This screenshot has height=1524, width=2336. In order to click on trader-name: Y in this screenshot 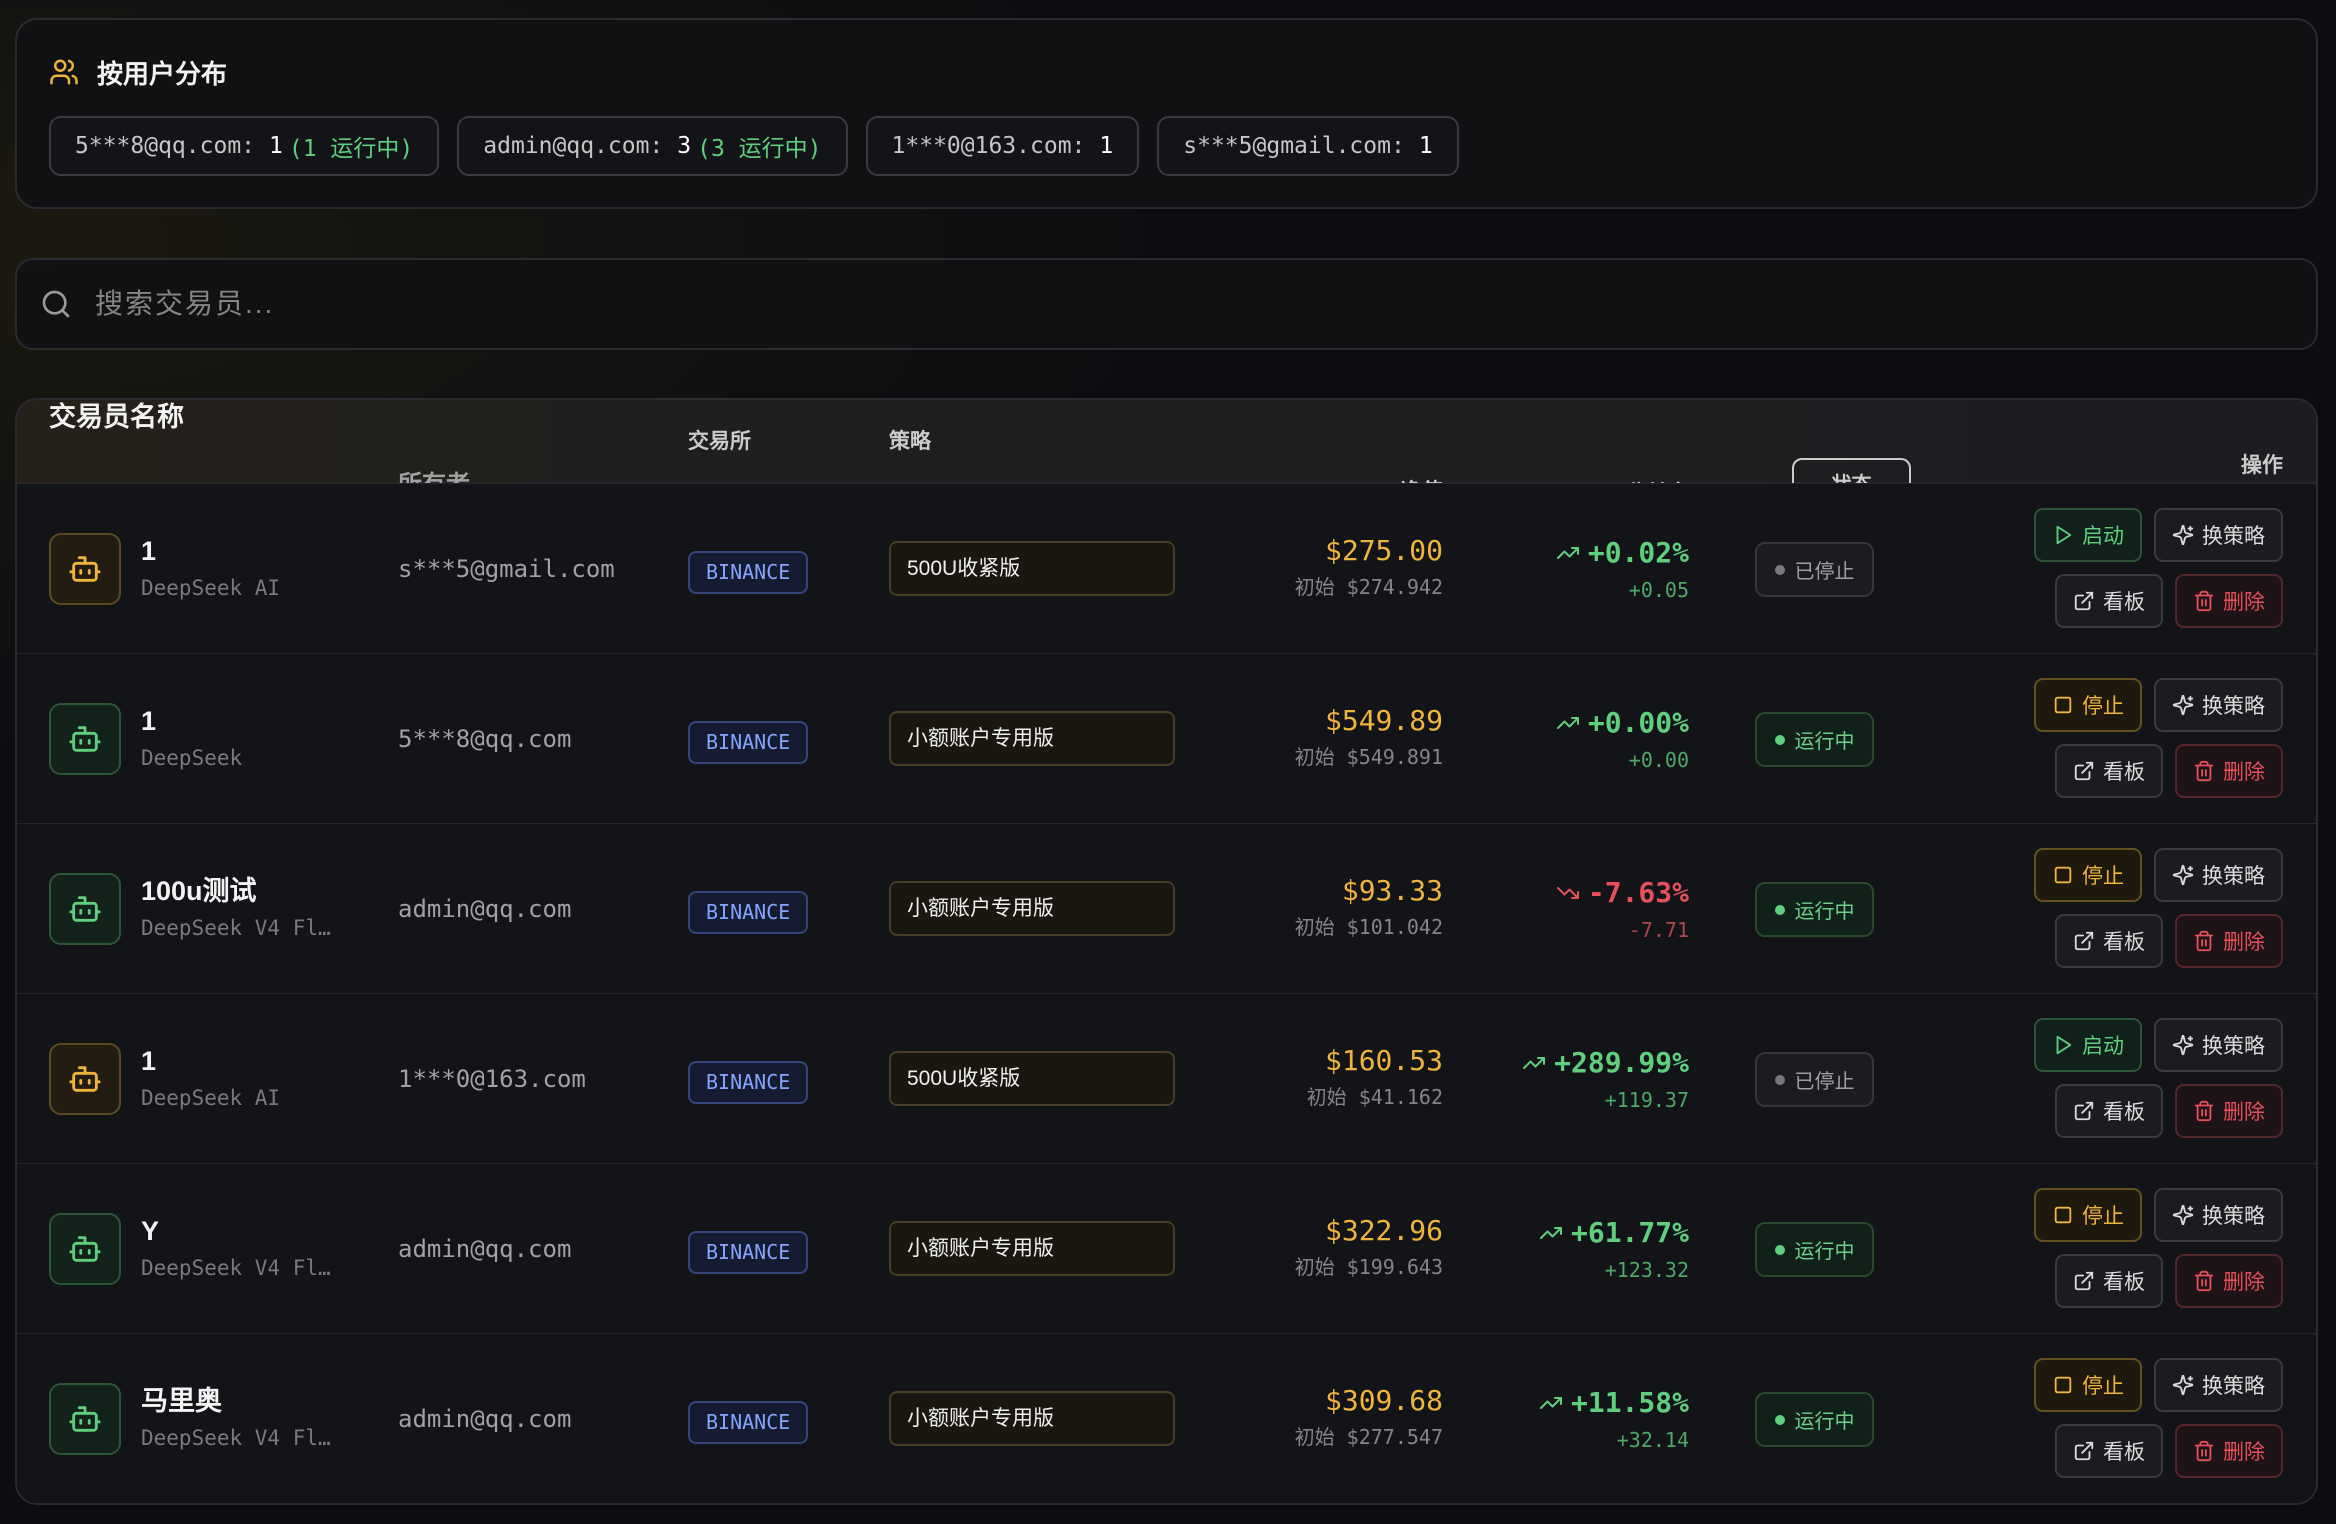, I will do `click(150, 1231)`.